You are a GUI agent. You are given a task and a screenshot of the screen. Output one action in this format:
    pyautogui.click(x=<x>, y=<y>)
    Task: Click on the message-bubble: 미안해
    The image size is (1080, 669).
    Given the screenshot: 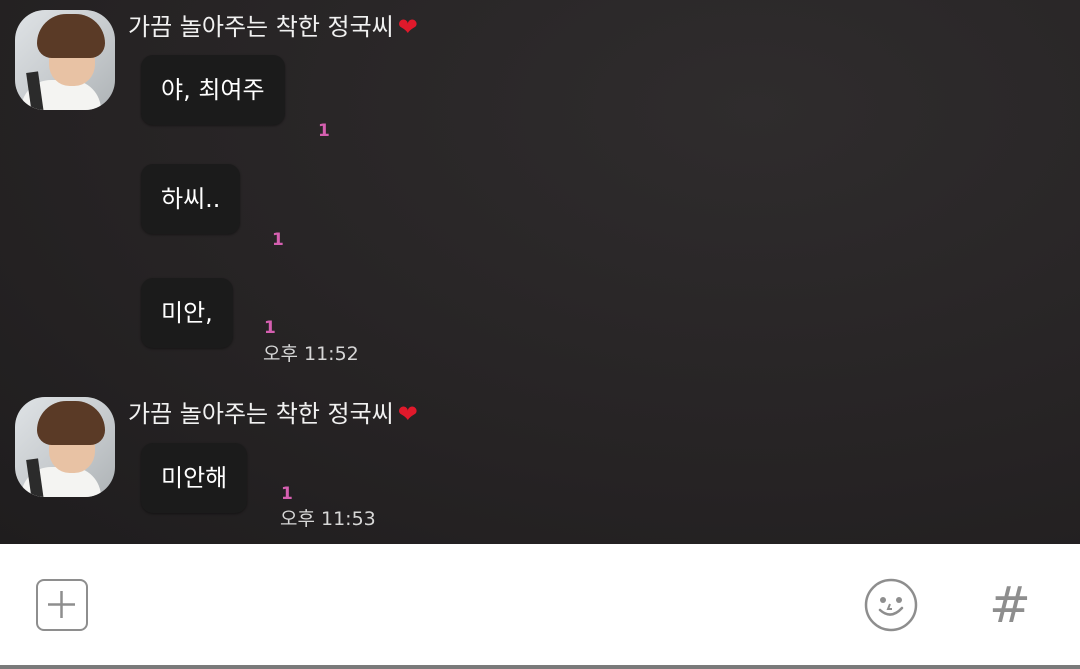 What is the action you would take?
    pyautogui.click(x=194, y=478)
    